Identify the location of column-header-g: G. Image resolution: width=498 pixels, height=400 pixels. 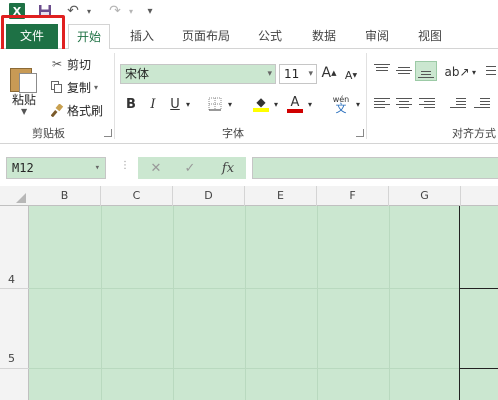
(425, 196).